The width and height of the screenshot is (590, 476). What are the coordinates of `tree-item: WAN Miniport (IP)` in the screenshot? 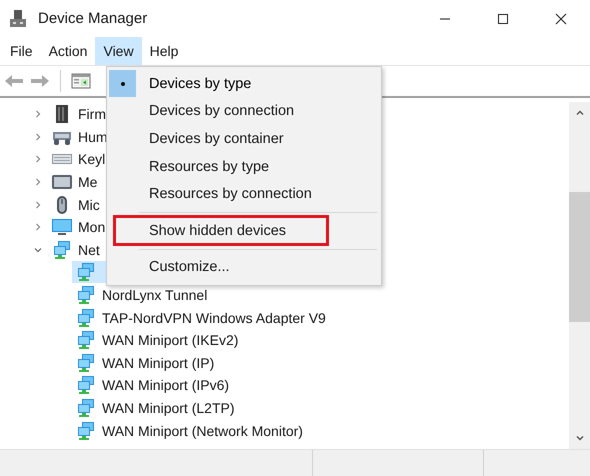 It's located at (145, 363).